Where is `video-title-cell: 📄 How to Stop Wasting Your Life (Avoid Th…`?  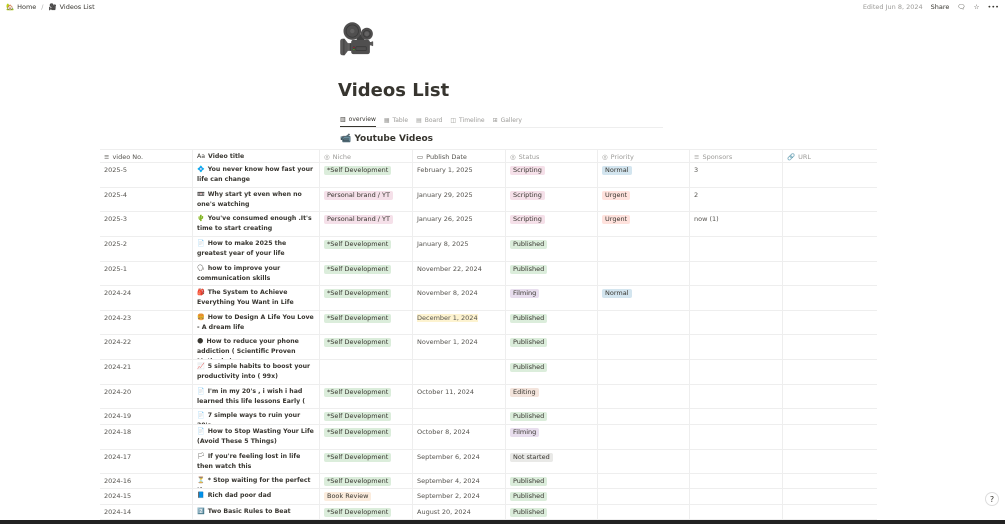
video-title-cell: 📄 How to Stop Wasting Your Life (Avoid Th… is located at coordinates (256, 437).